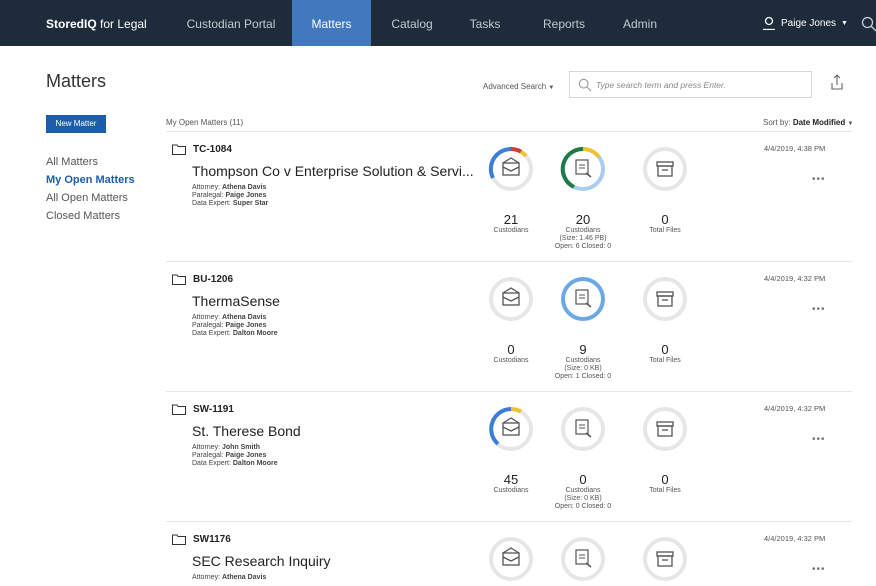 Image resolution: width=876 pixels, height=586 pixels. What do you see at coordinates (236, 301) in the screenshot?
I see `matter-name: ThermaSense` at bounding box center [236, 301].